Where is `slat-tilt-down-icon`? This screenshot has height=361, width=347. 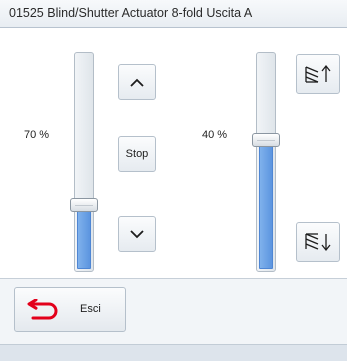 slat-tilt-down-icon is located at coordinates (318, 242).